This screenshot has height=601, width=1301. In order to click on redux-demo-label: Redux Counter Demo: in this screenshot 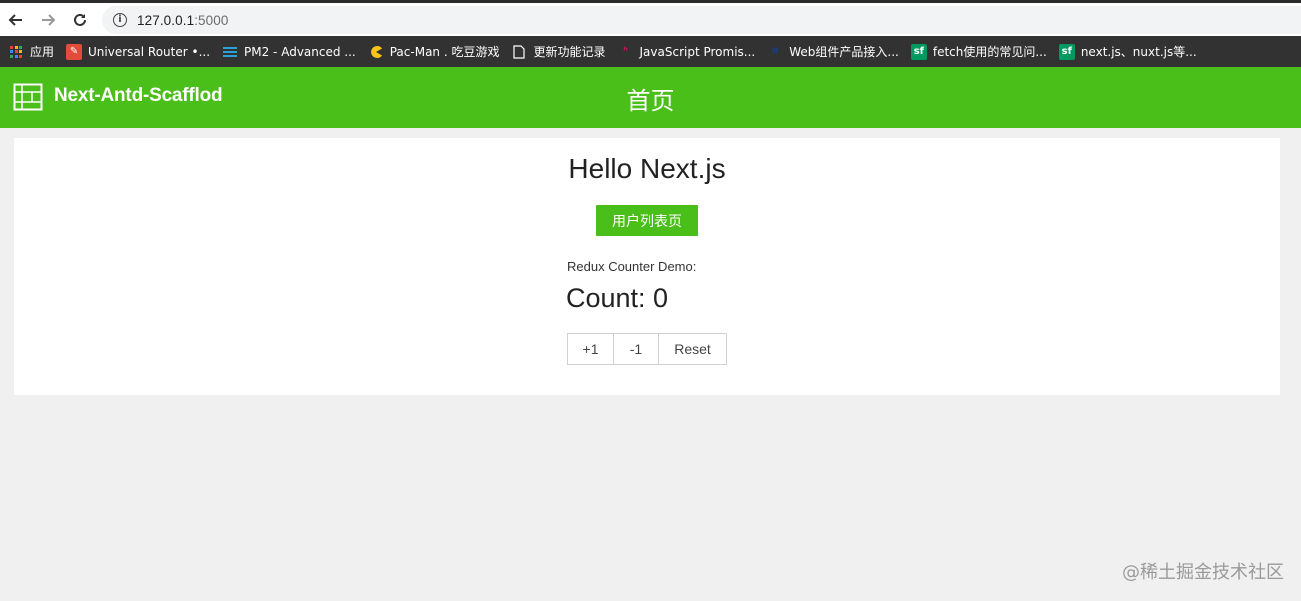, I will do `click(632, 266)`.